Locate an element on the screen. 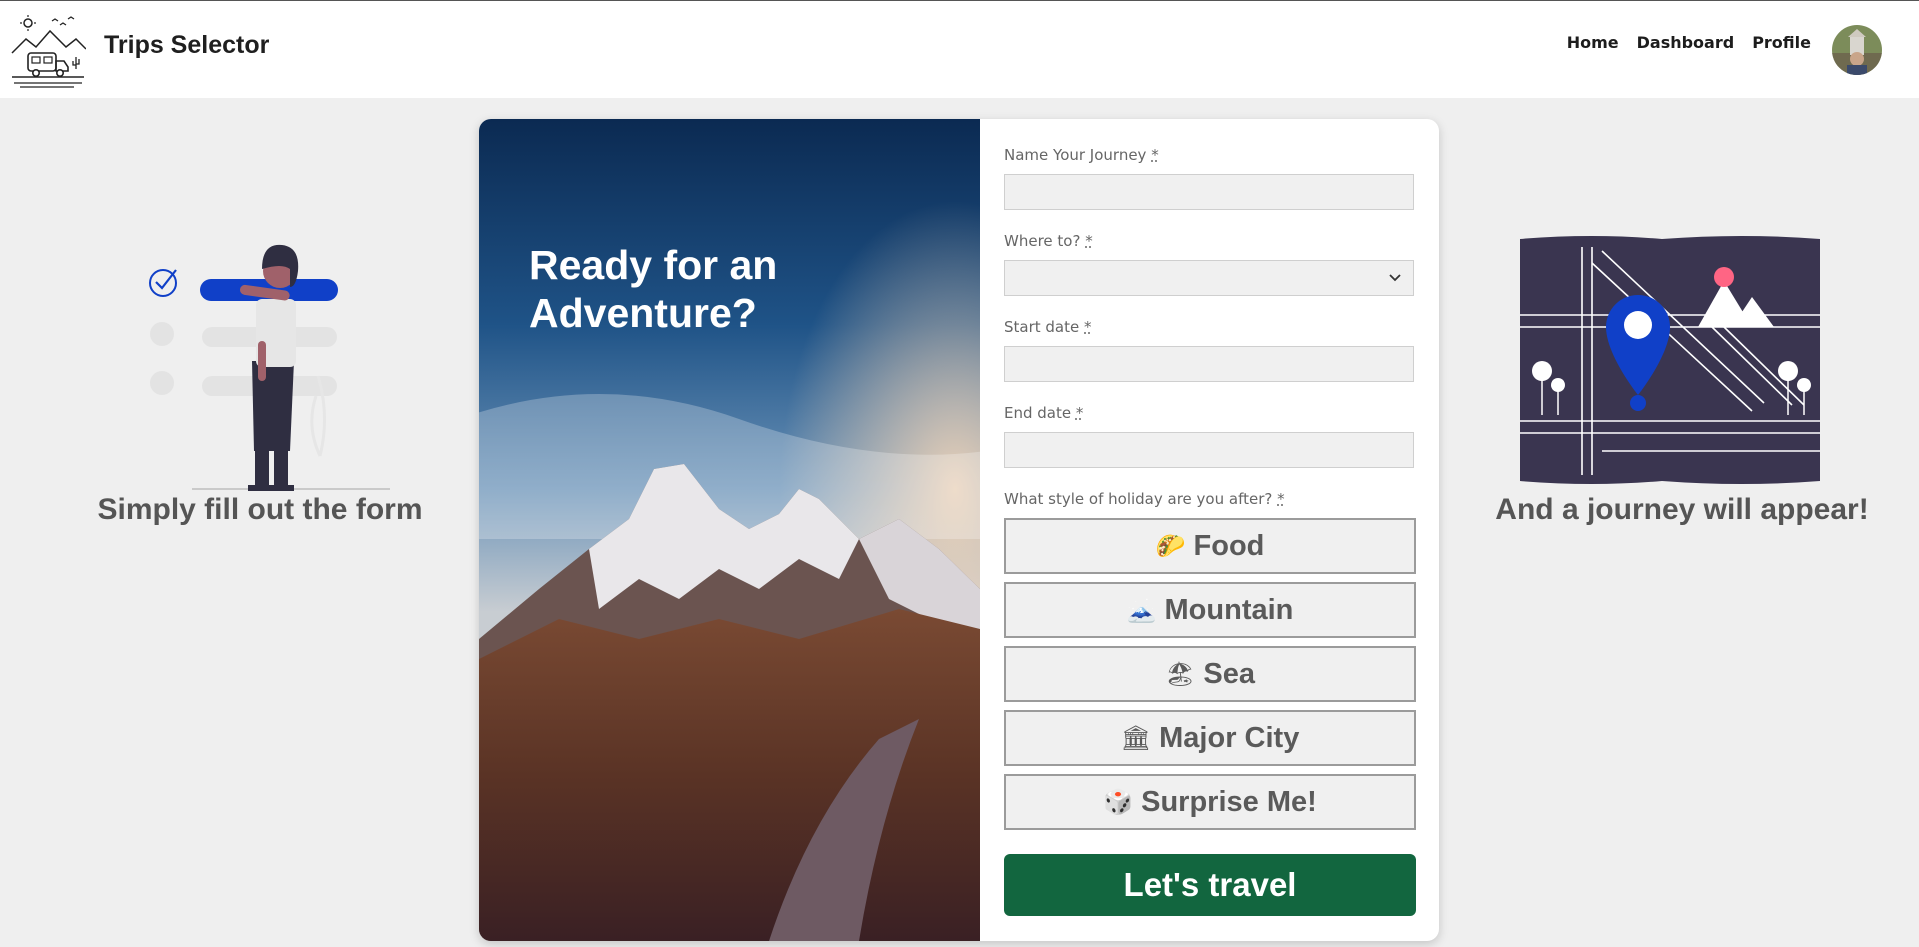 The width and height of the screenshot is (1919, 947). avatar-image is located at coordinates (1857, 50).